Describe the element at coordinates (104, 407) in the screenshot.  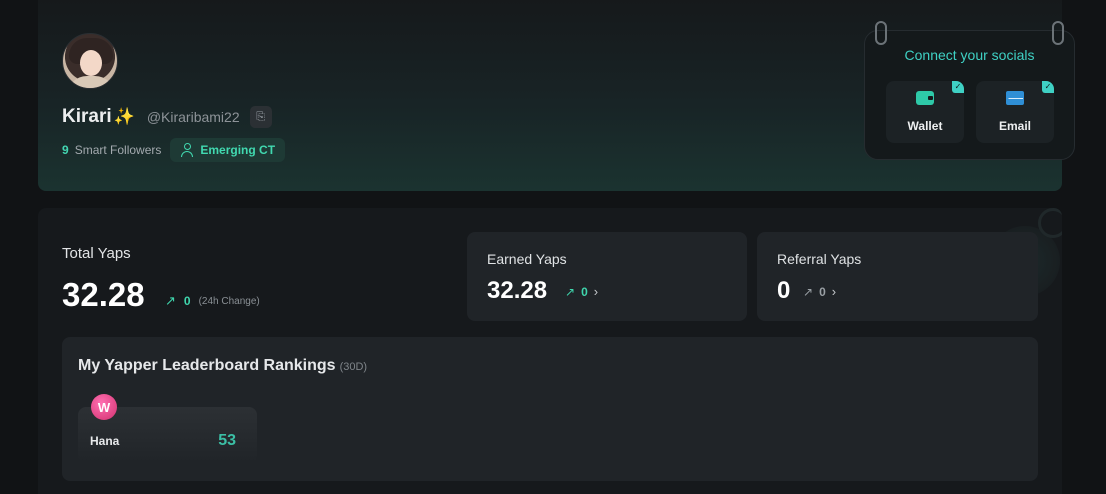
I see `project-logo-icon: W` at that location.